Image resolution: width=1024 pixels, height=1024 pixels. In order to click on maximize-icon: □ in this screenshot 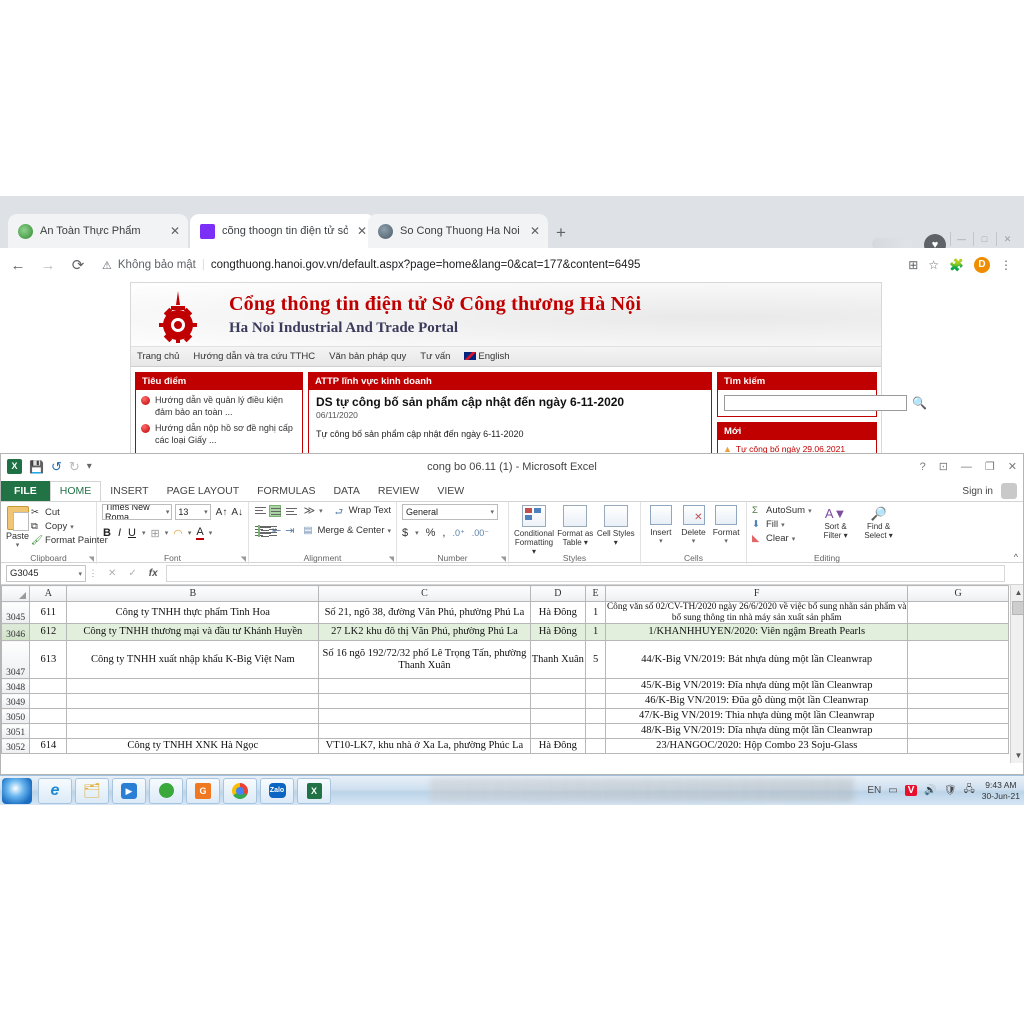, I will do `click(984, 239)`.